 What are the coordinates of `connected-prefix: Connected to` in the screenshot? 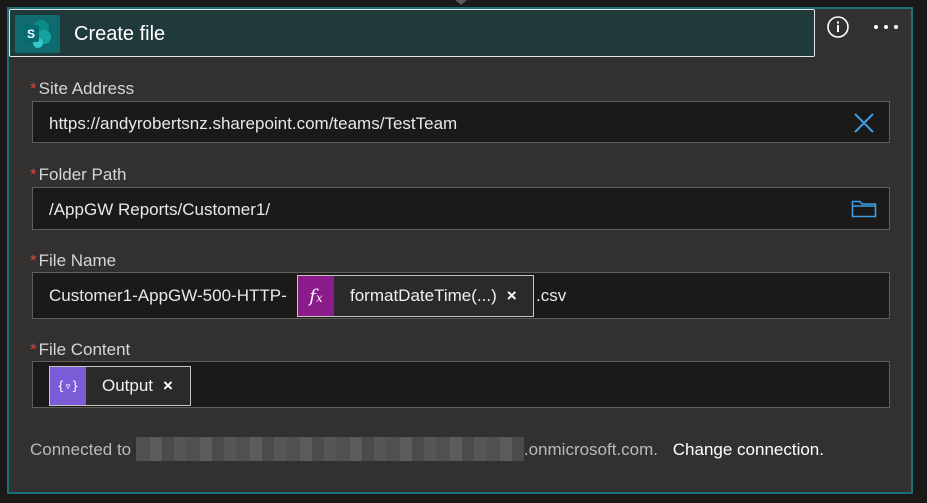 It's located at (81, 449).